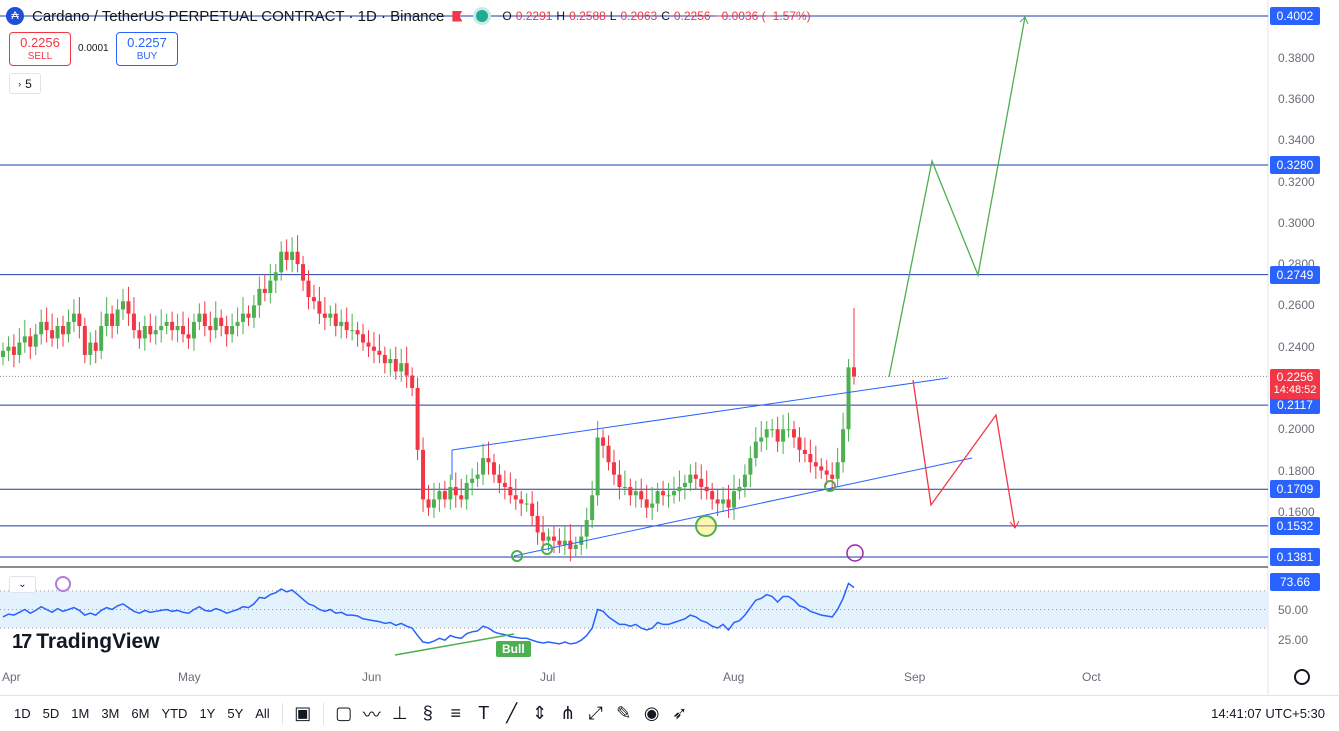  What do you see at coordinates (25, 83) in the screenshot?
I see `interval-toggle: › 5` at bounding box center [25, 83].